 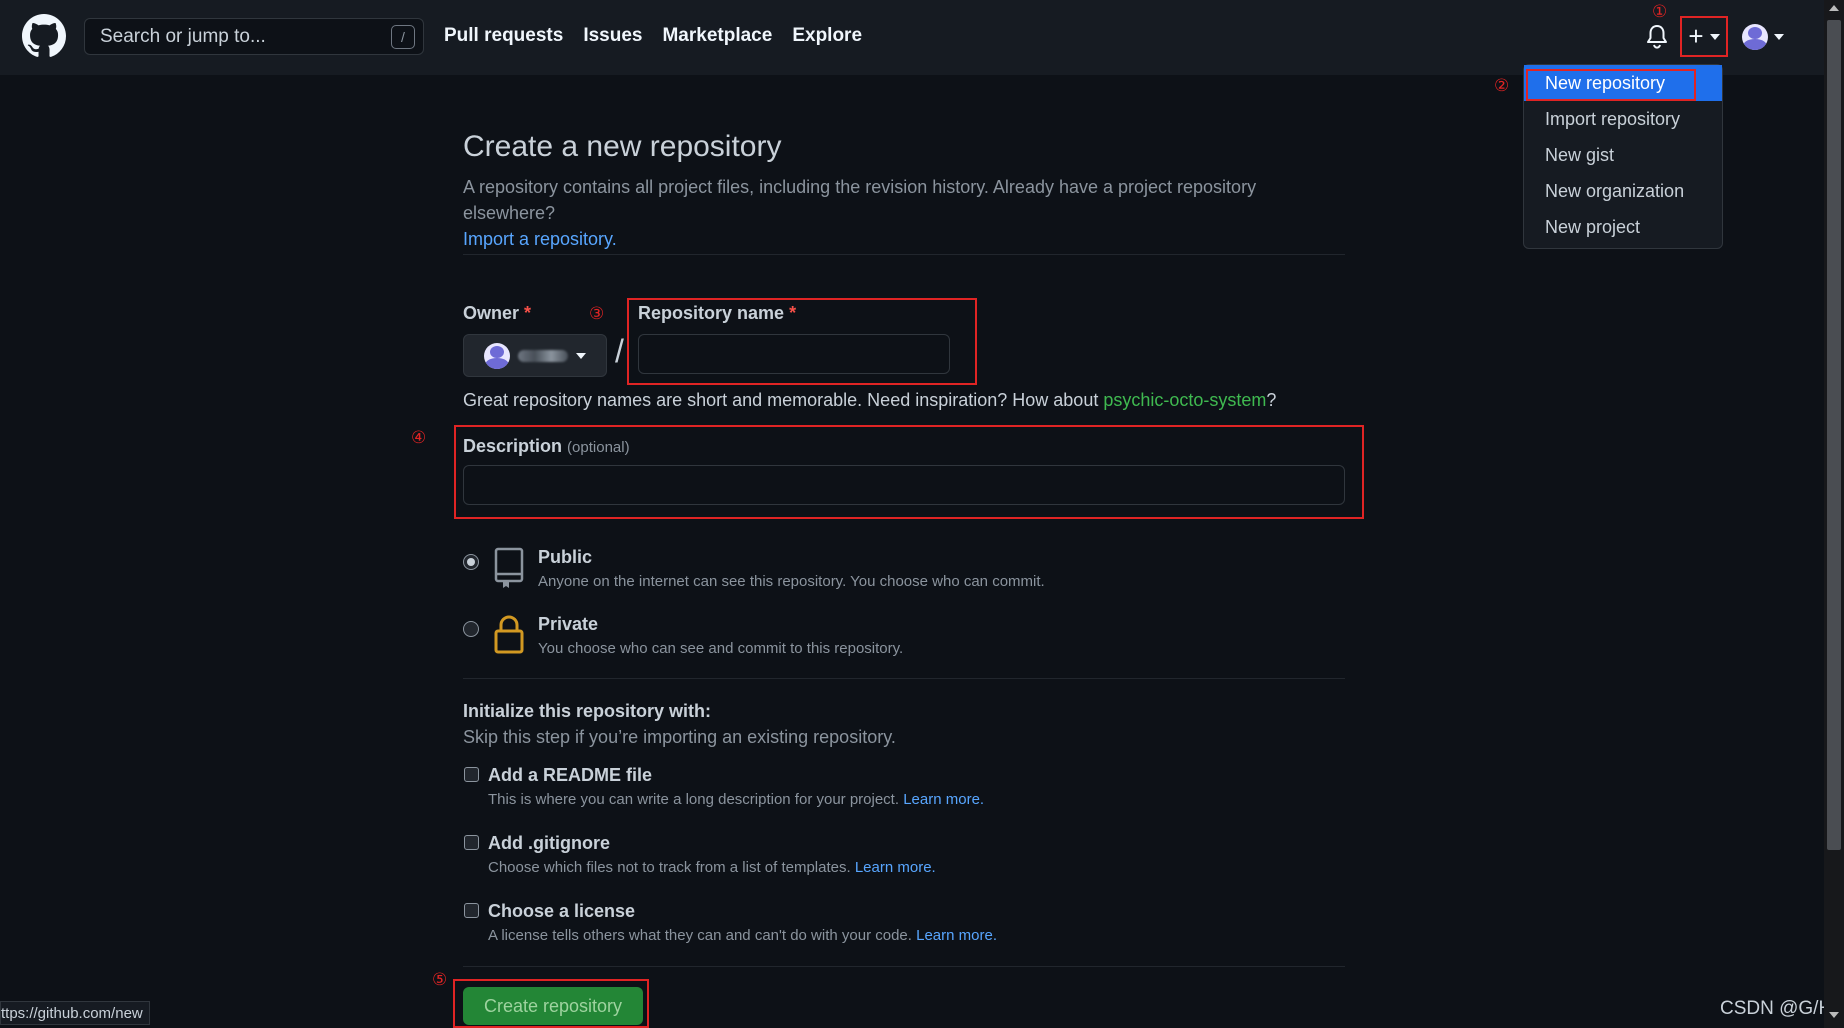 I want to click on init-title: Initialize this repository with:, so click(x=587, y=711).